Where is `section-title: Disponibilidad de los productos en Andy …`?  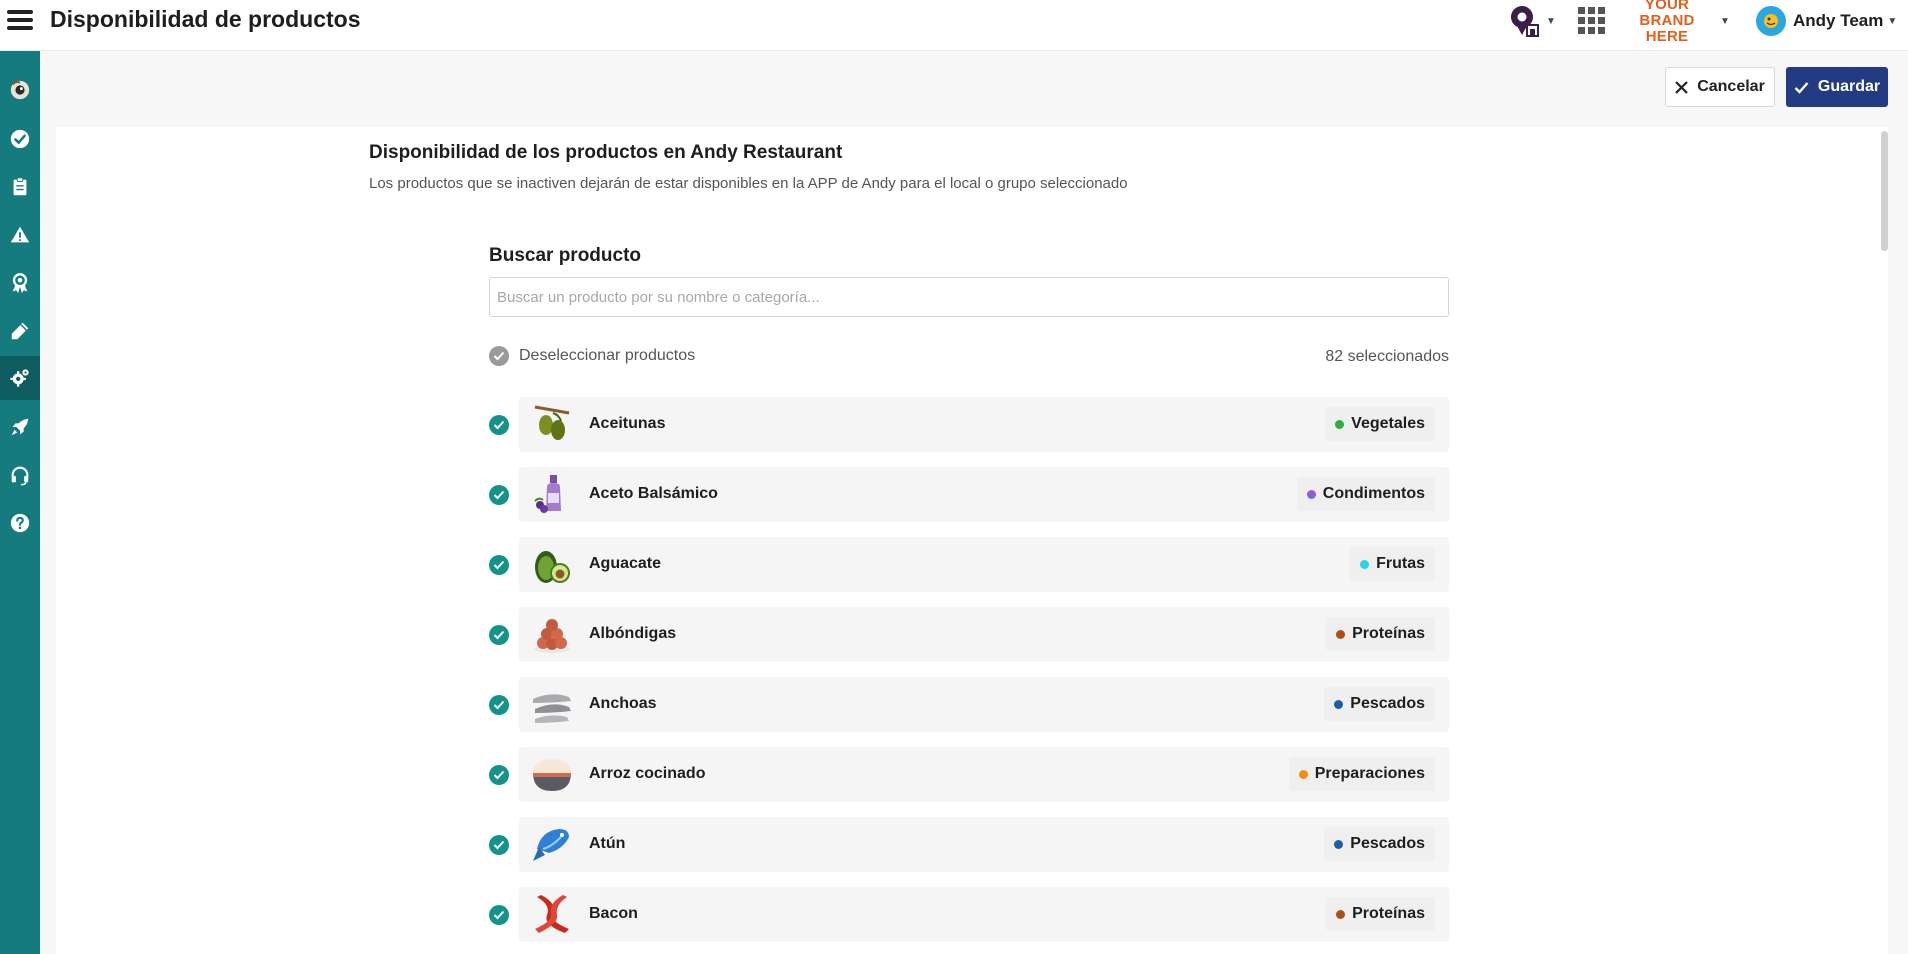 section-title: Disponibilidad de los productos en Andy … is located at coordinates (606, 152).